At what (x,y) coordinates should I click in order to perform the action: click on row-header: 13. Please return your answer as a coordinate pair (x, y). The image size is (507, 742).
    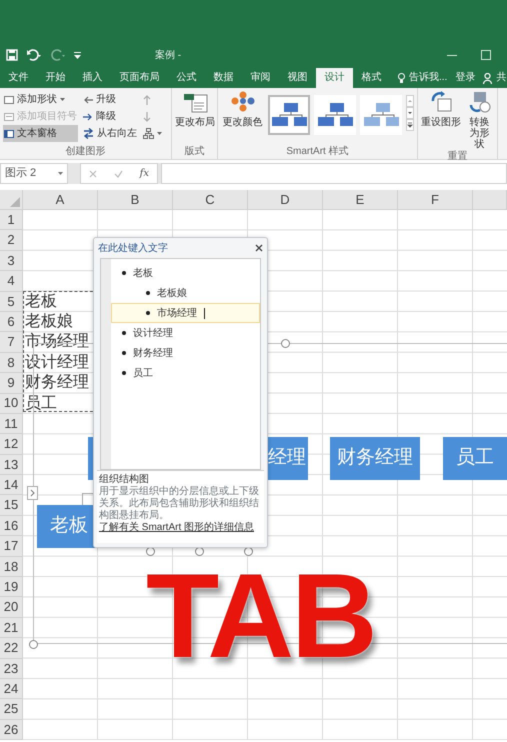
    Looking at the image, I should click on (11, 465).